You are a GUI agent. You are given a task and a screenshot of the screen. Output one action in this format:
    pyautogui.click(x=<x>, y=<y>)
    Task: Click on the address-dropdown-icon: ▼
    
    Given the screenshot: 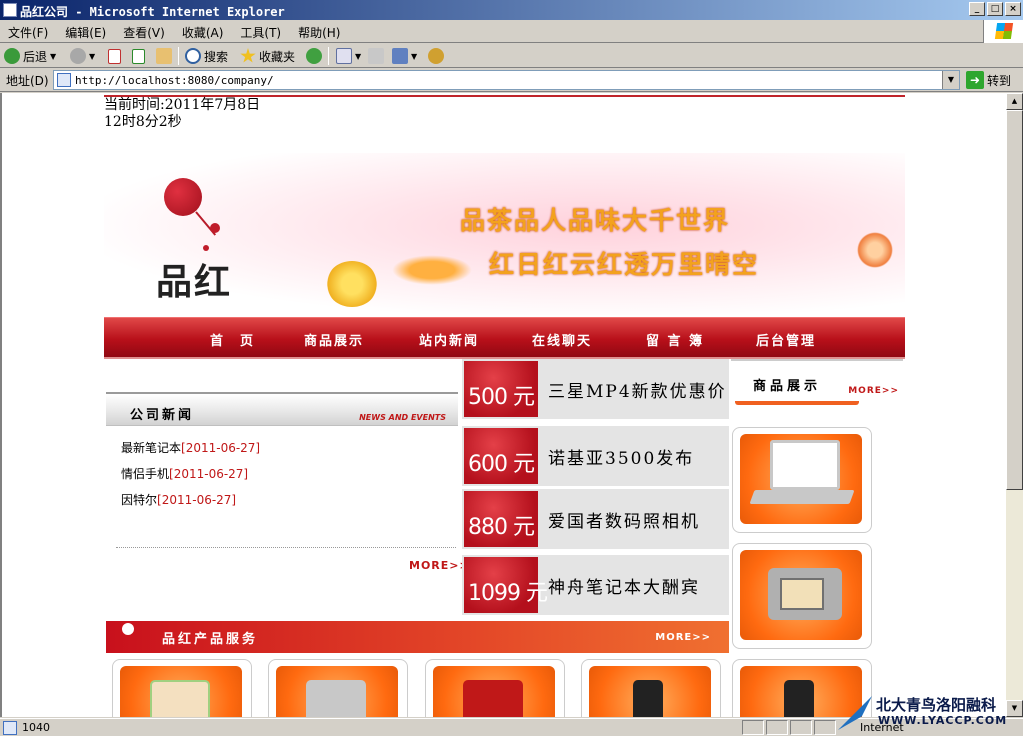 What is the action you would take?
    pyautogui.click(x=950, y=80)
    